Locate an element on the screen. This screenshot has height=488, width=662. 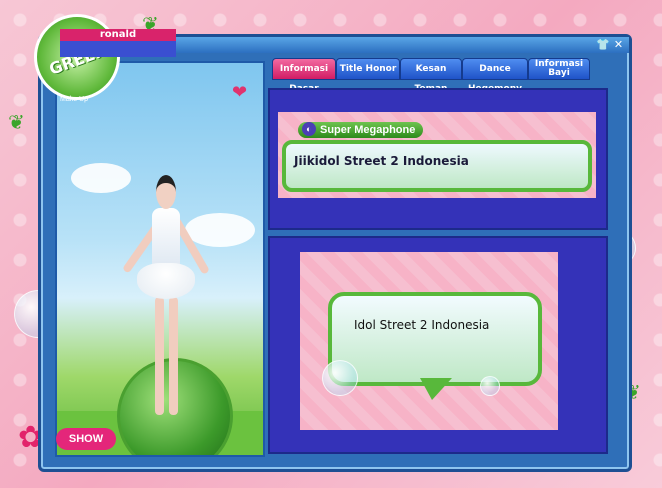
chat-message: Idol Street 2 Indonesia is located at coordinates (422, 325).